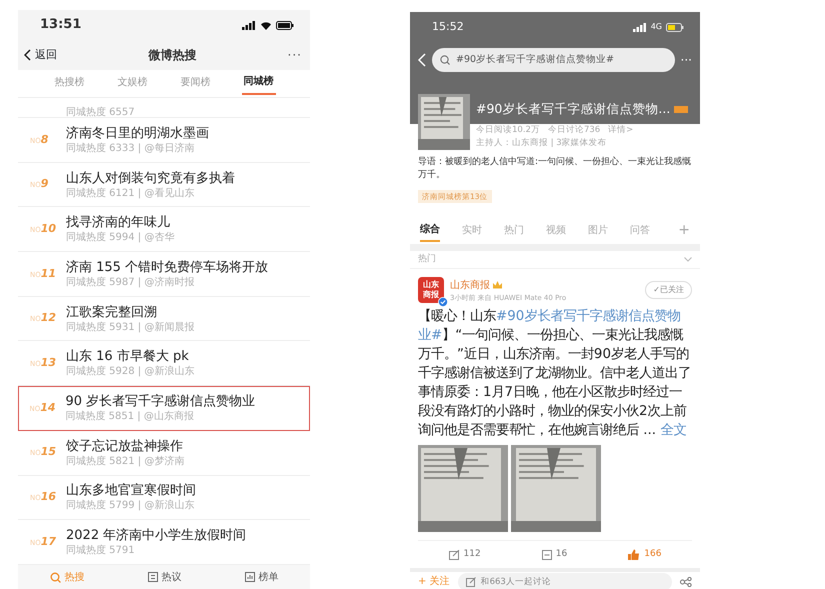  Describe the element at coordinates (556, 231) in the screenshot. I see `tab: 视频` at that location.